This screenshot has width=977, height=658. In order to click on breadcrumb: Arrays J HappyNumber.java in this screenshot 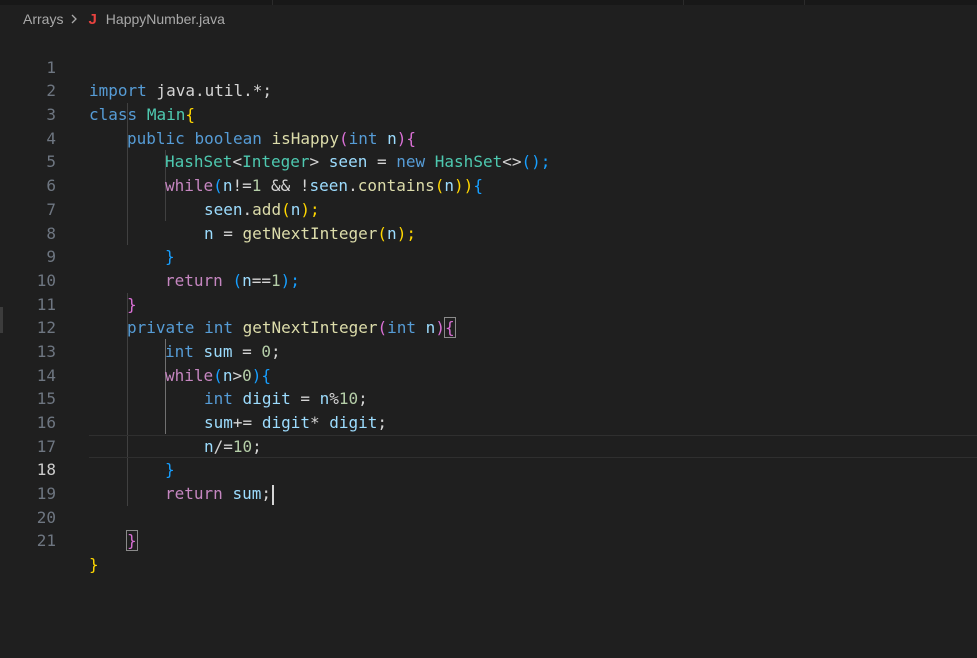, I will do `click(124, 19)`.